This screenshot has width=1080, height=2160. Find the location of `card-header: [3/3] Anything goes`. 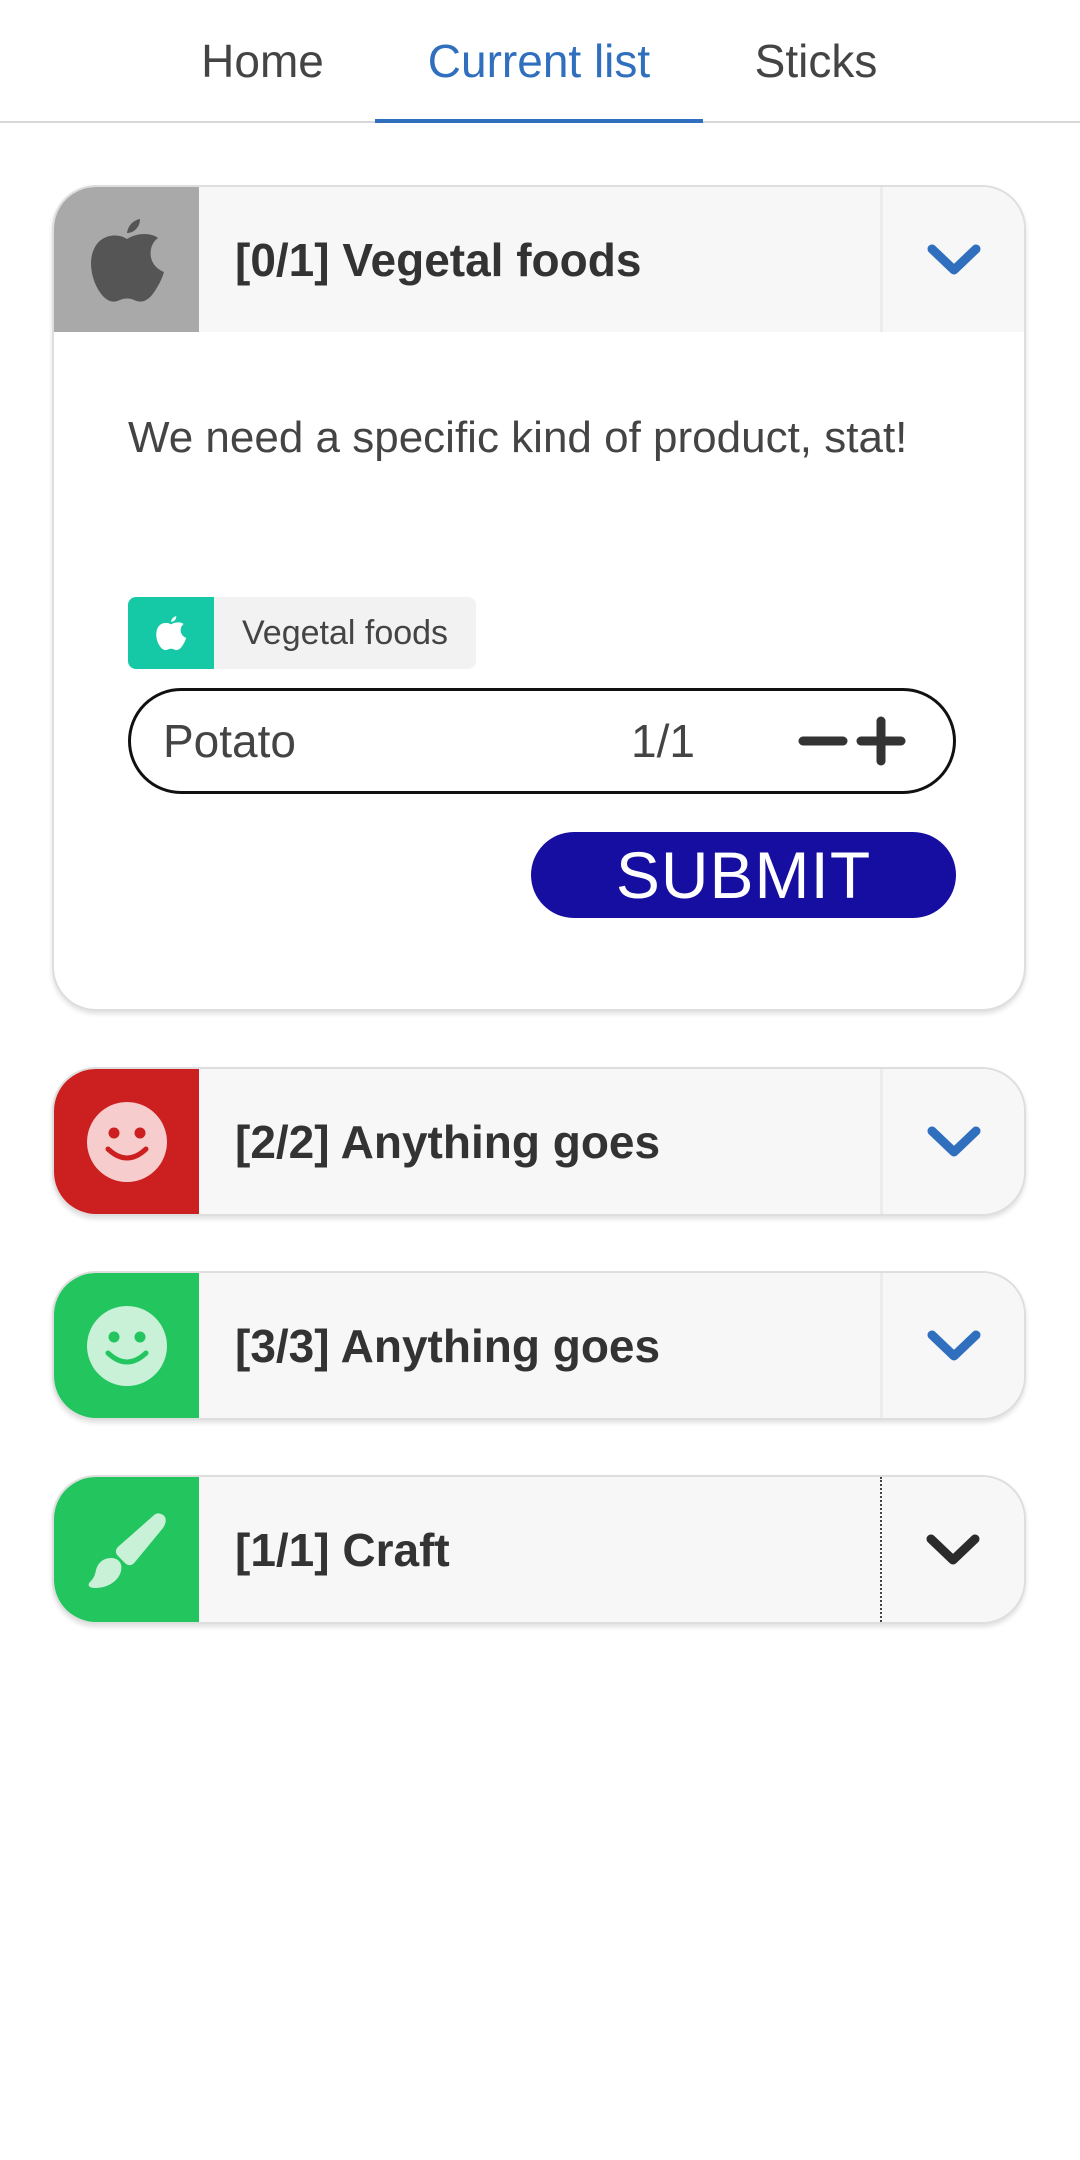

card-header: [3/3] Anything goes is located at coordinates (539, 1345).